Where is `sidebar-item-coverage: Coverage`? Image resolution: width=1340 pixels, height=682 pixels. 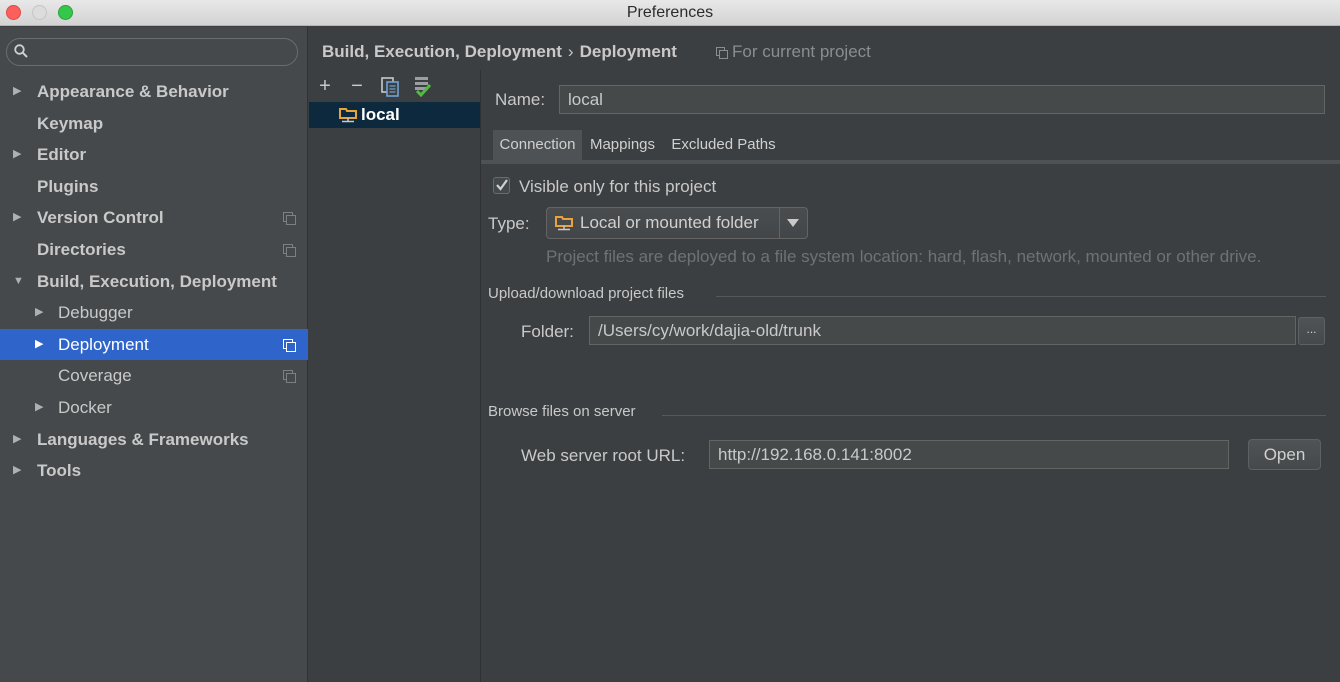
sidebar-item-coverage: Coverage is located at coordinates (154, 375).